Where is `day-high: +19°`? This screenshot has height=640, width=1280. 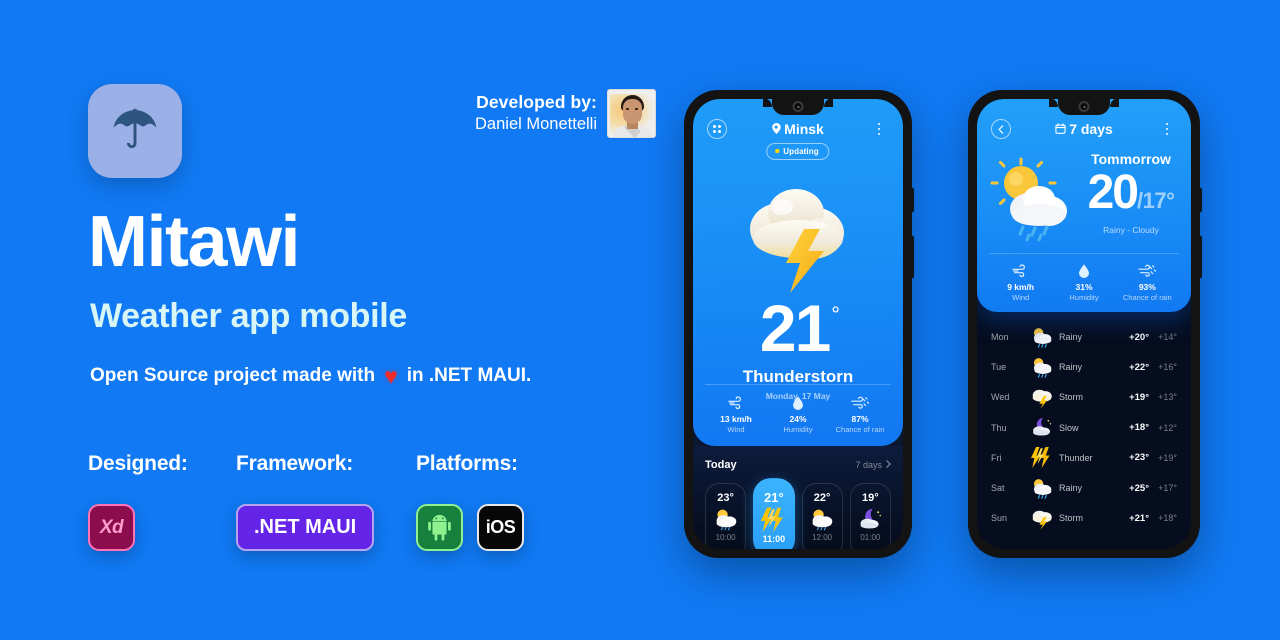 day-high: +19° is located at coordinates (1139, 397).